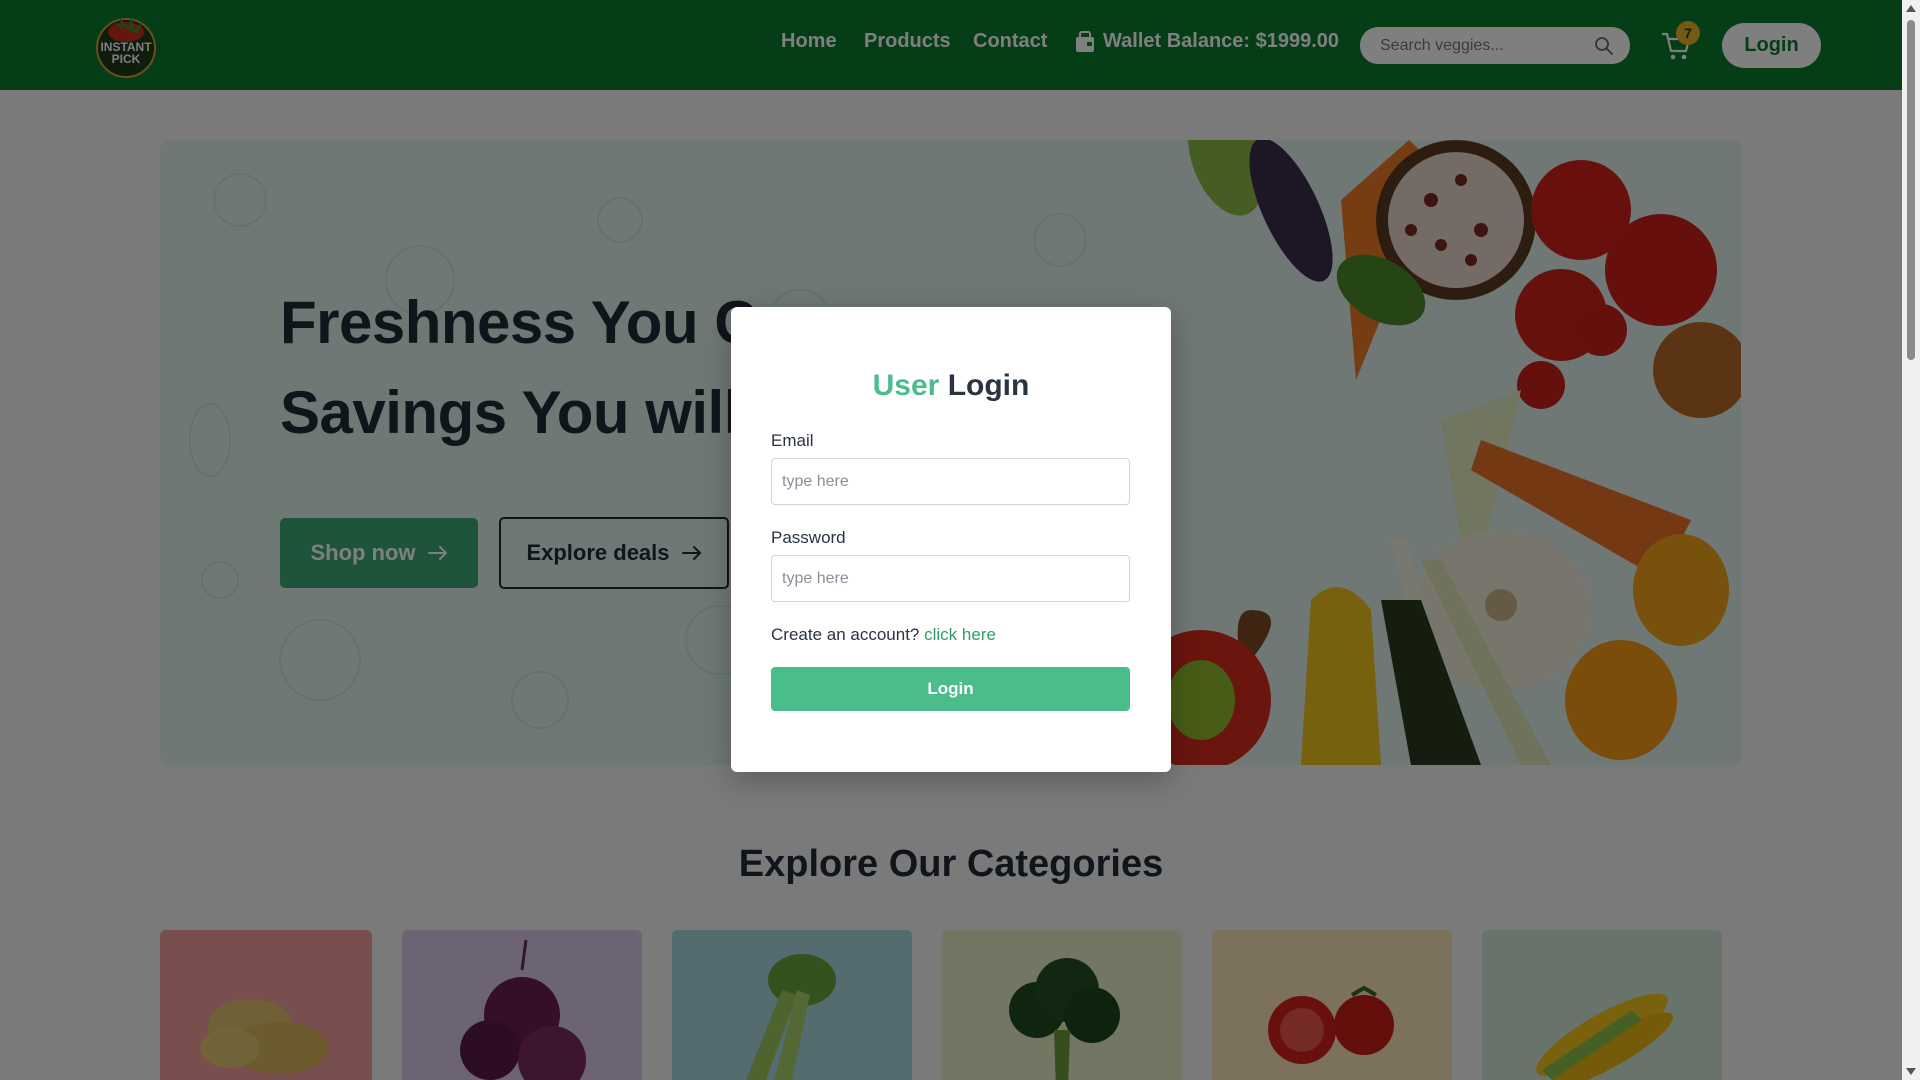 The image size is (1920, 1080). I want to click on modal-title-accent: User, so click(906, 385).